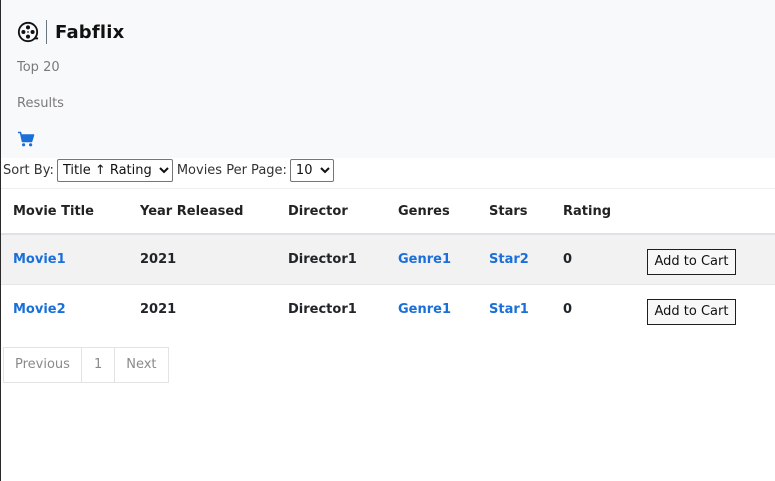  I want to click on nav-top20-link: Top 20, so click(38, 67).